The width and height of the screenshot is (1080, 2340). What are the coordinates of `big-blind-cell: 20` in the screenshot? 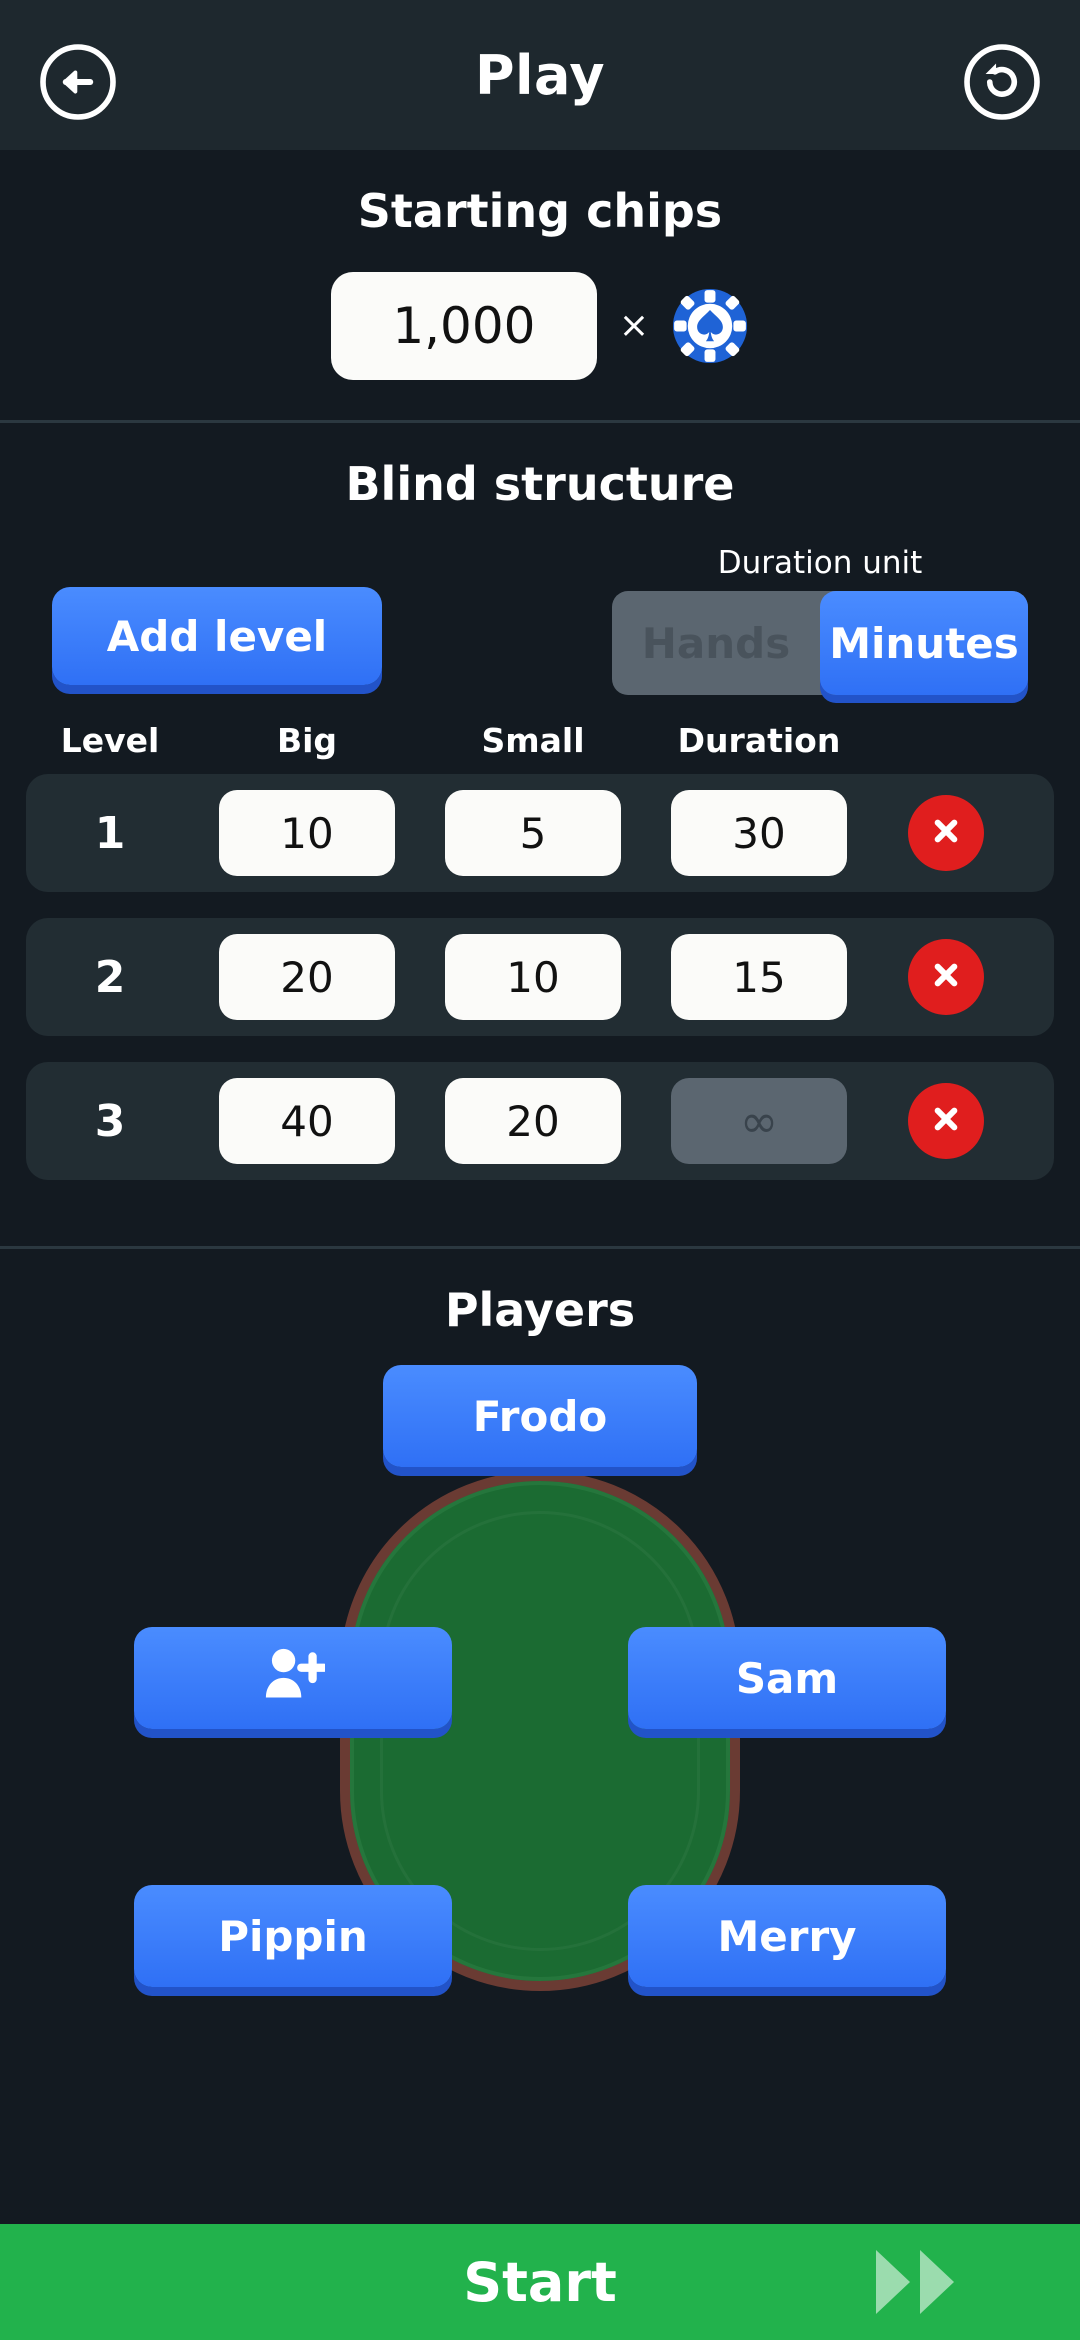 It's located at (307, 977).